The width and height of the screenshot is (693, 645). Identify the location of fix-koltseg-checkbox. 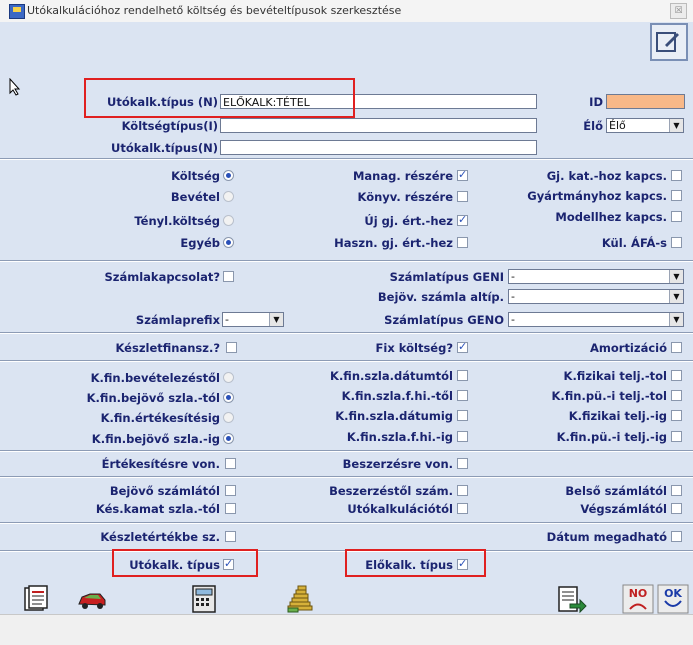
(462, 346).